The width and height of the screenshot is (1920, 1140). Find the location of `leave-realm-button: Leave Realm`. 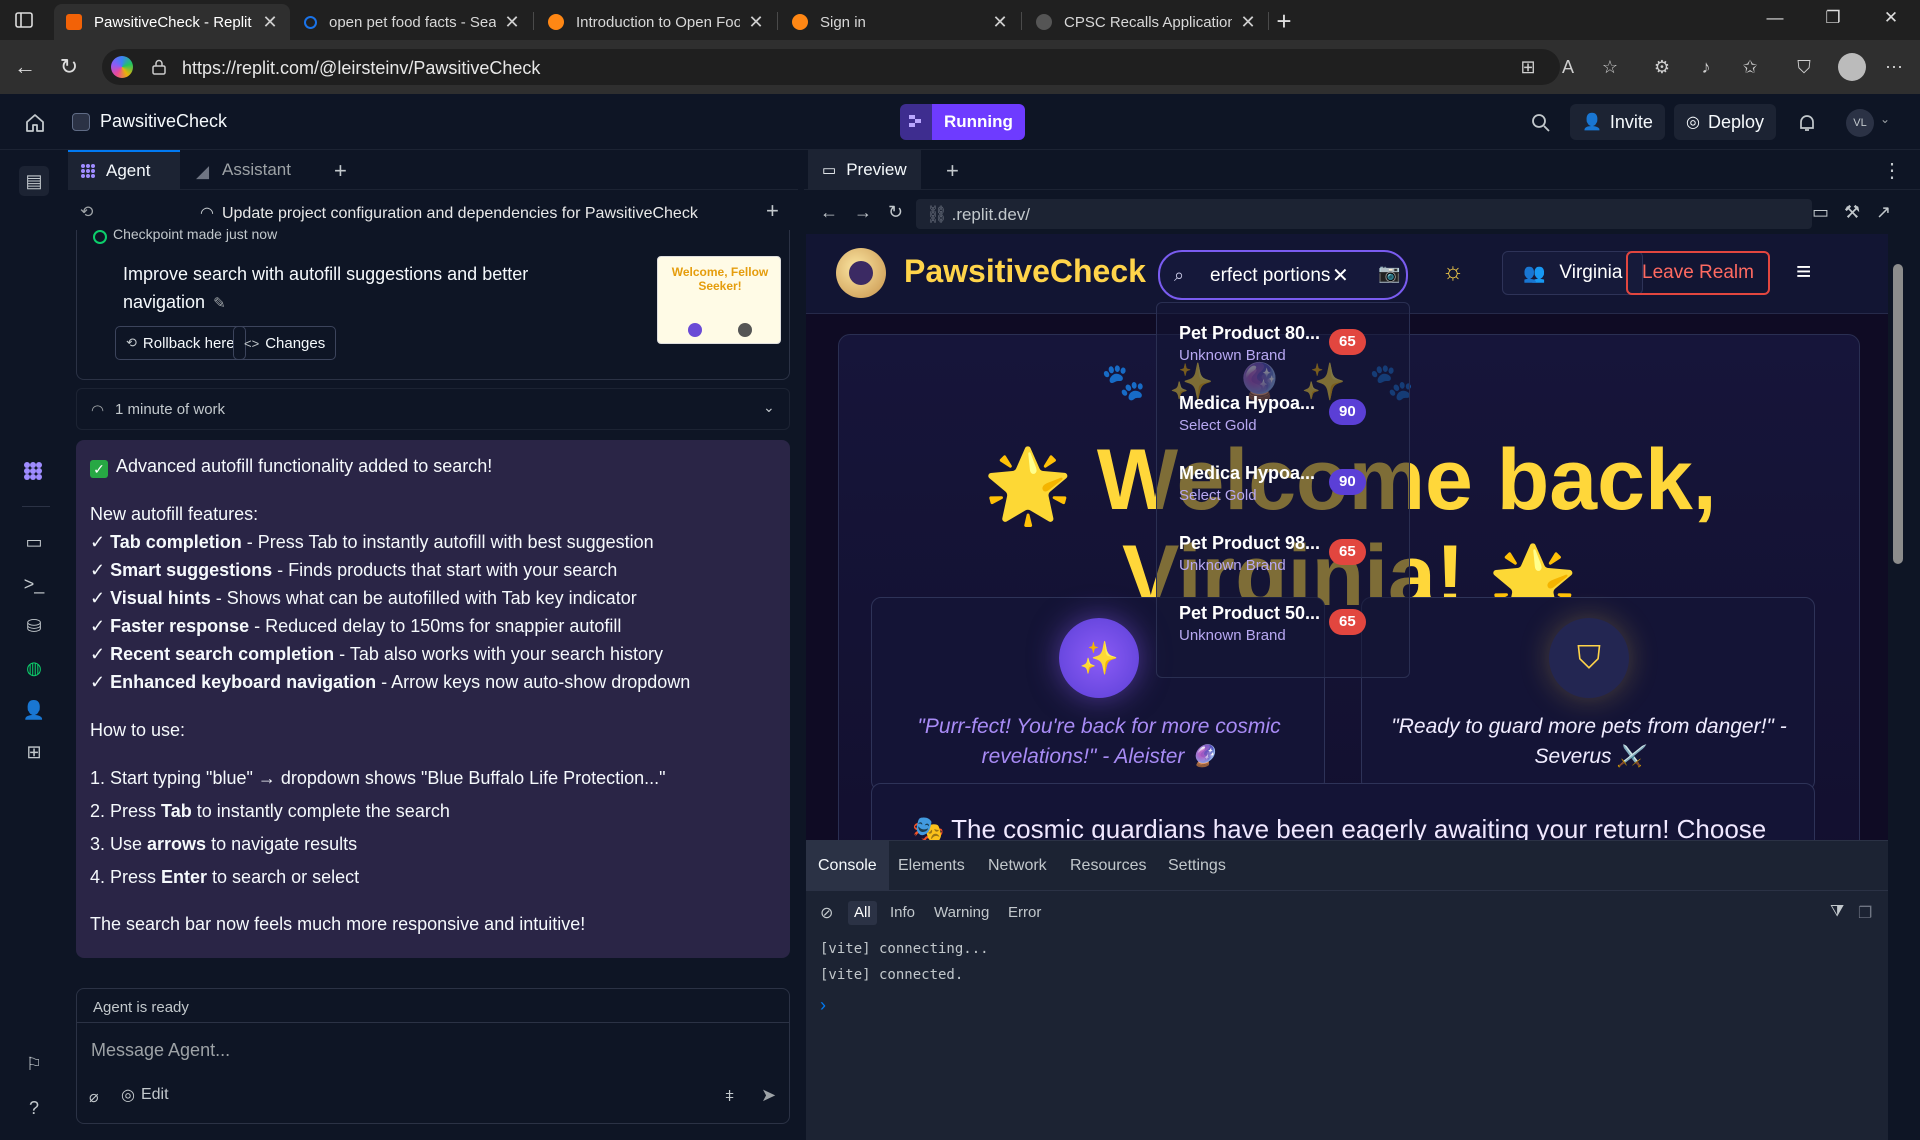

leave-realm-button: Leave Realm is located at coordinates (1698, 273).